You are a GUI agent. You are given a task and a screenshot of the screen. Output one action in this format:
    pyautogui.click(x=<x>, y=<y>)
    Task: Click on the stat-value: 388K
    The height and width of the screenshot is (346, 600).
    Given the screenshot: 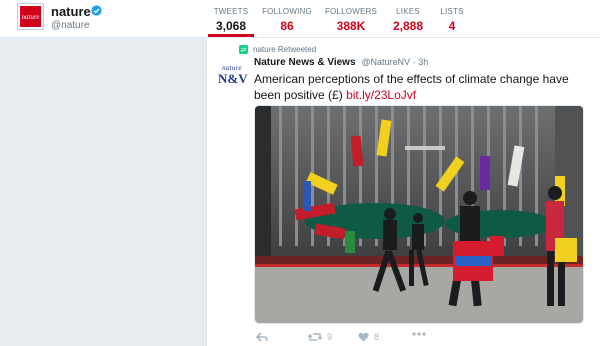 What is the action you would take?
    pyautogui.click(x=351, y=26)
    